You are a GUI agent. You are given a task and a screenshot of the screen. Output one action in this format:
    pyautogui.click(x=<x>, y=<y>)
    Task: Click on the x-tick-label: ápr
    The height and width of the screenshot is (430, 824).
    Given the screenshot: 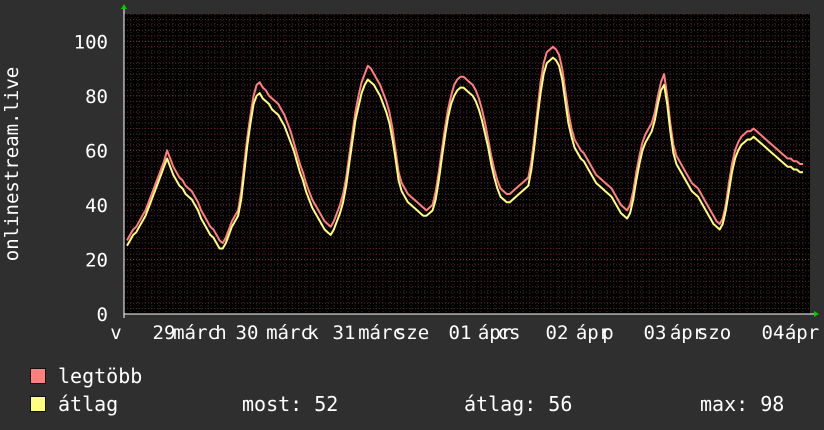 What is the action you would take?
    pyautogui.click(x=802, y=333)
    